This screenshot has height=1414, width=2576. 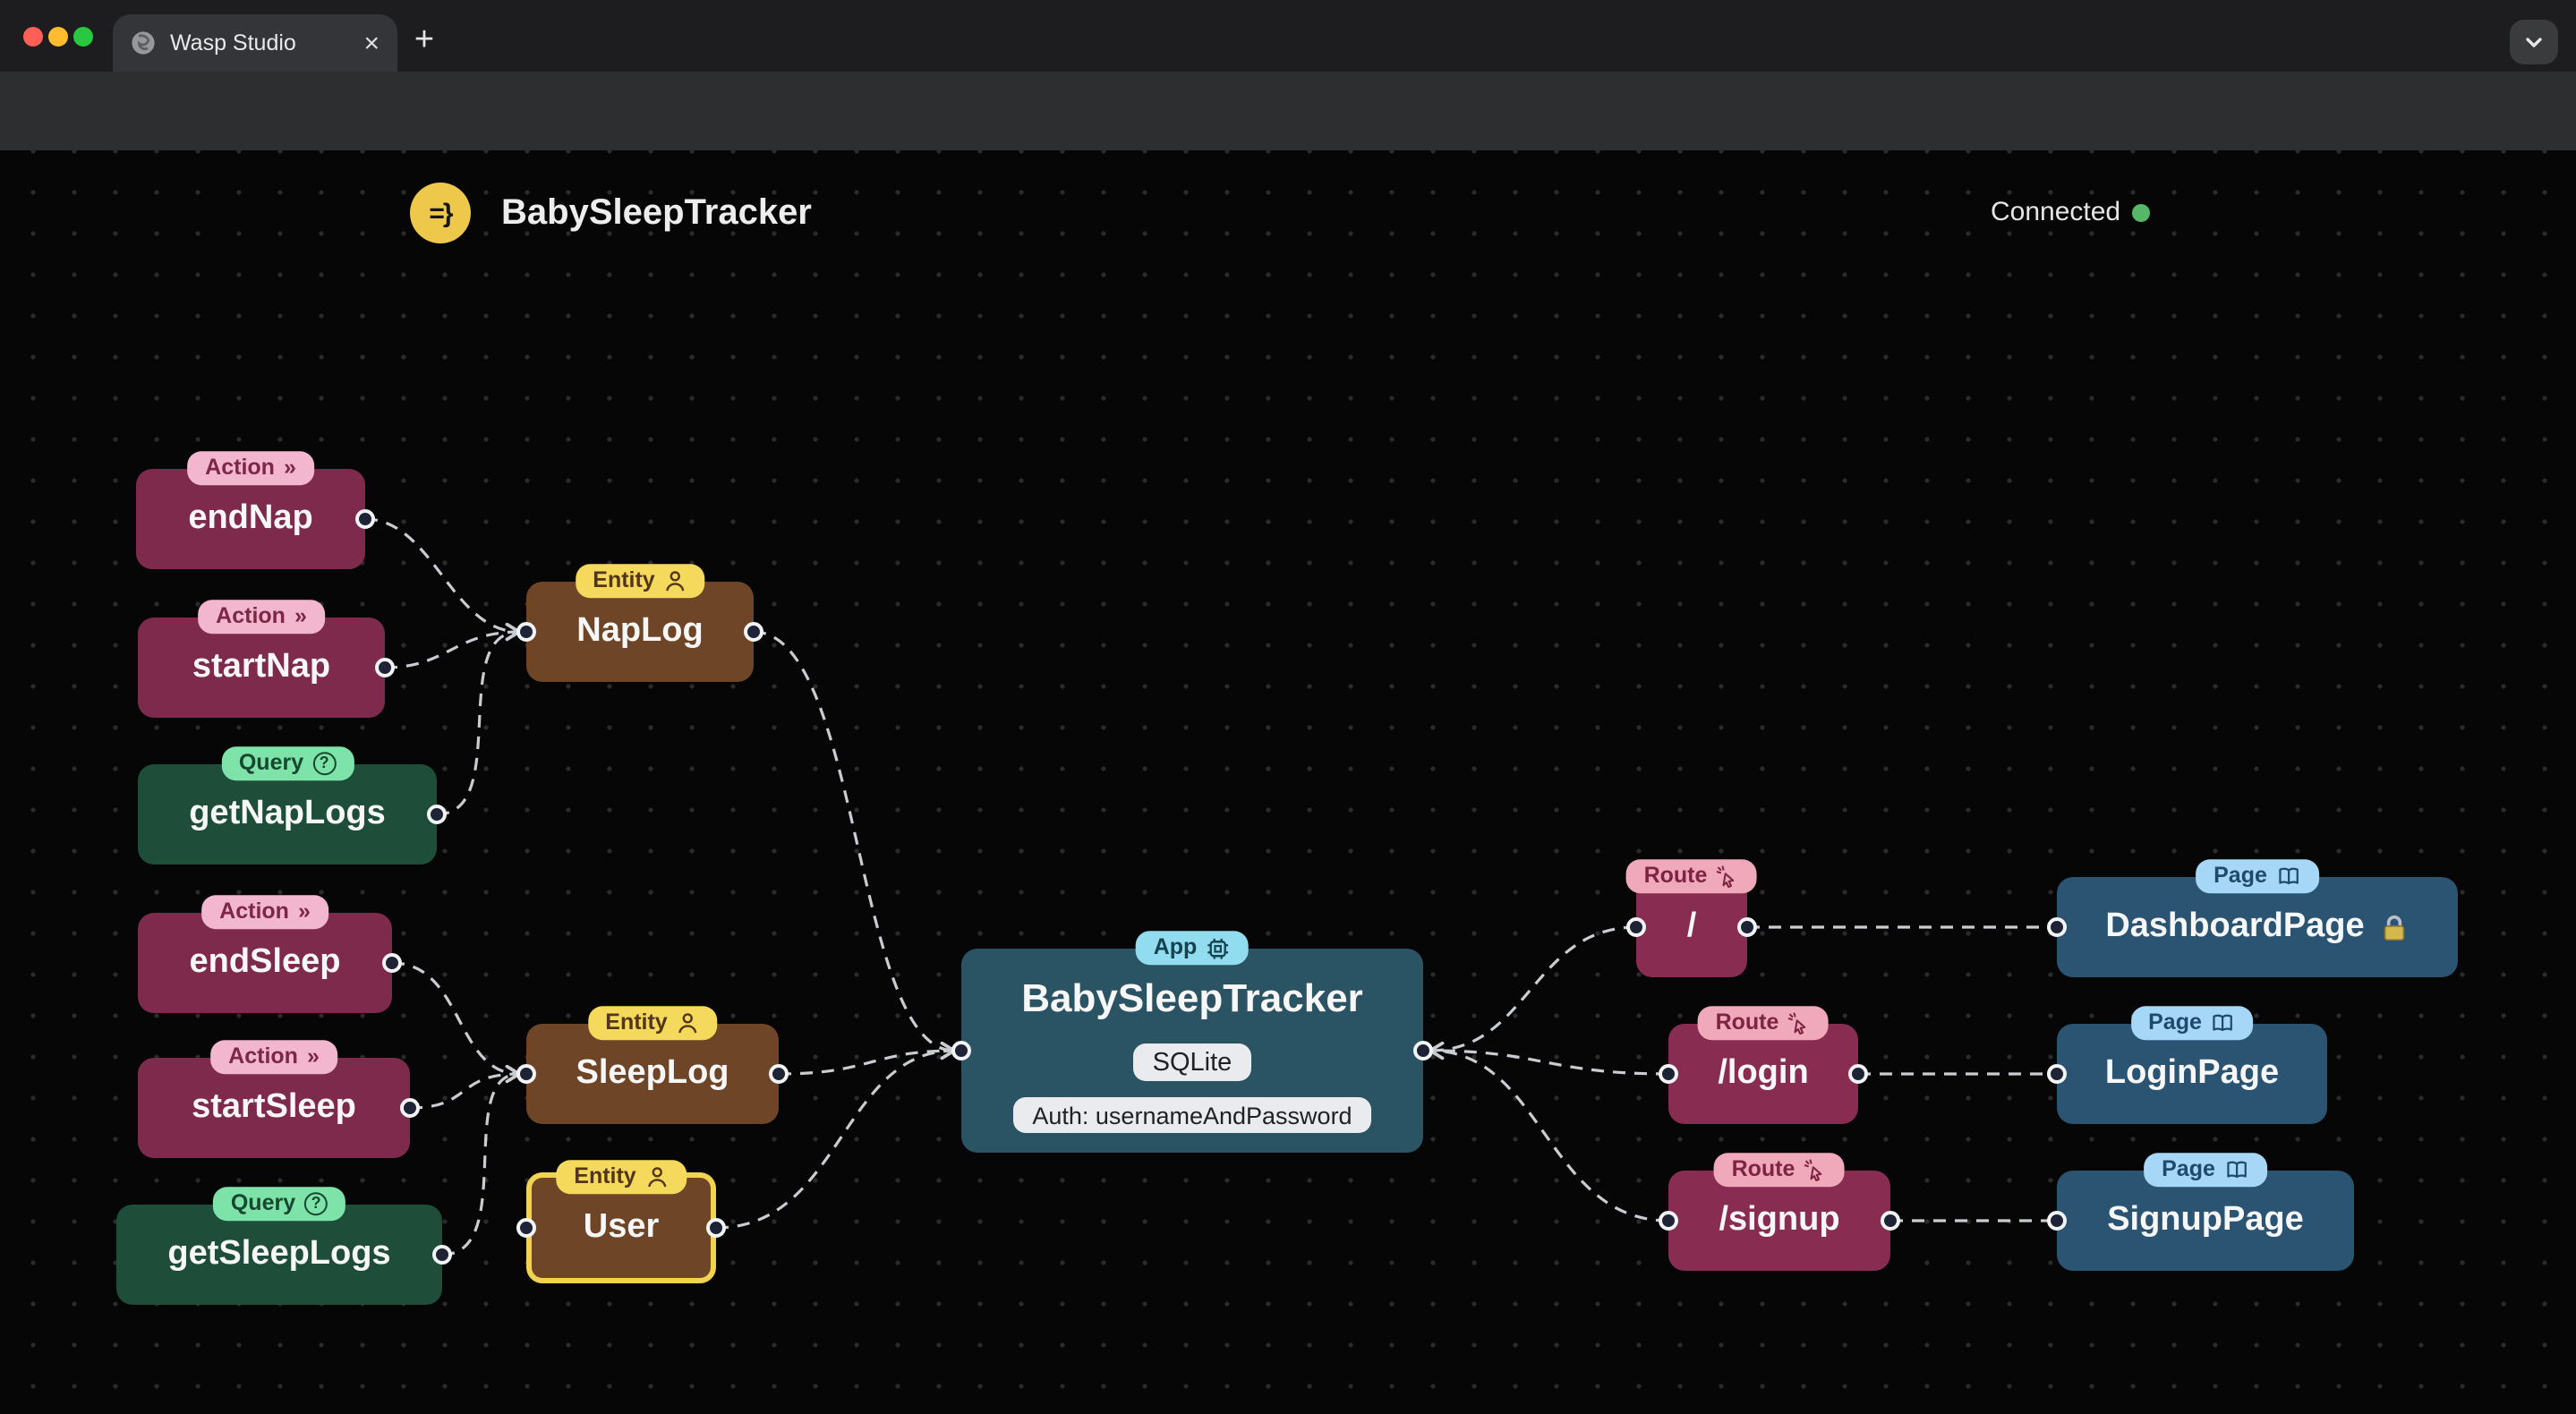 What do you see at coordinates (365, 519) in the screenshot?
I see `port-endNap-out` at bounding box center [365, 519].